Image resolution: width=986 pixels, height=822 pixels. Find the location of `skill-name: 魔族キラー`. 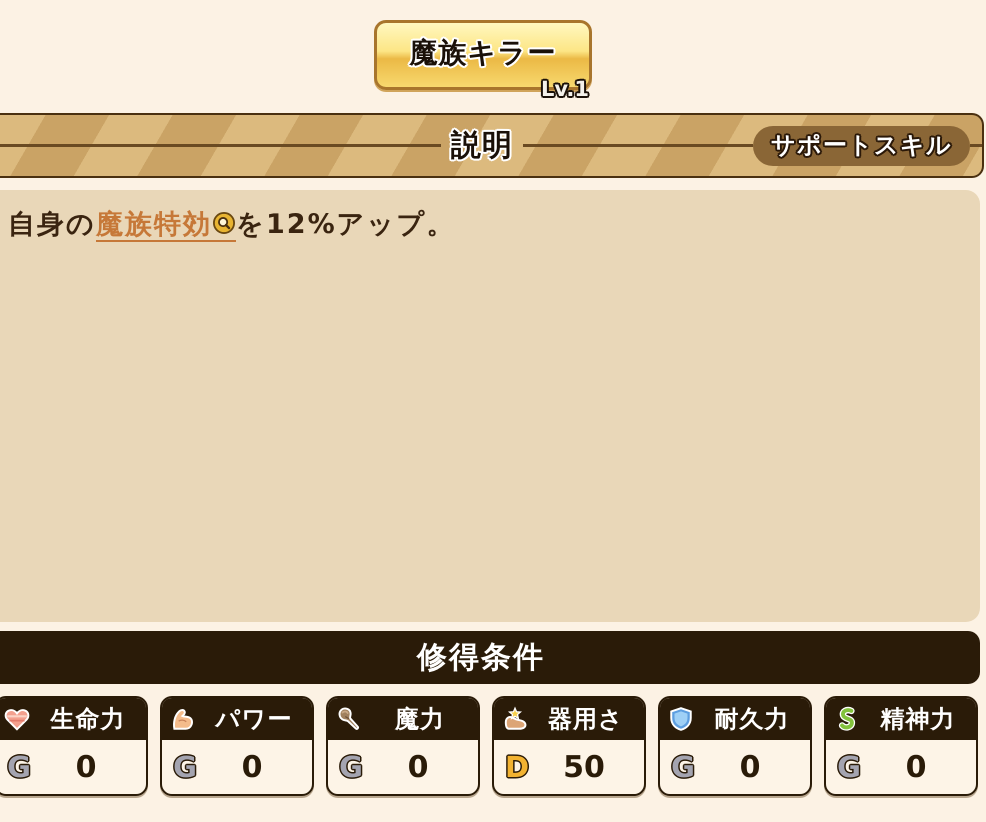

skill-name: 魔族キラー is located at coordinates (483, 53).